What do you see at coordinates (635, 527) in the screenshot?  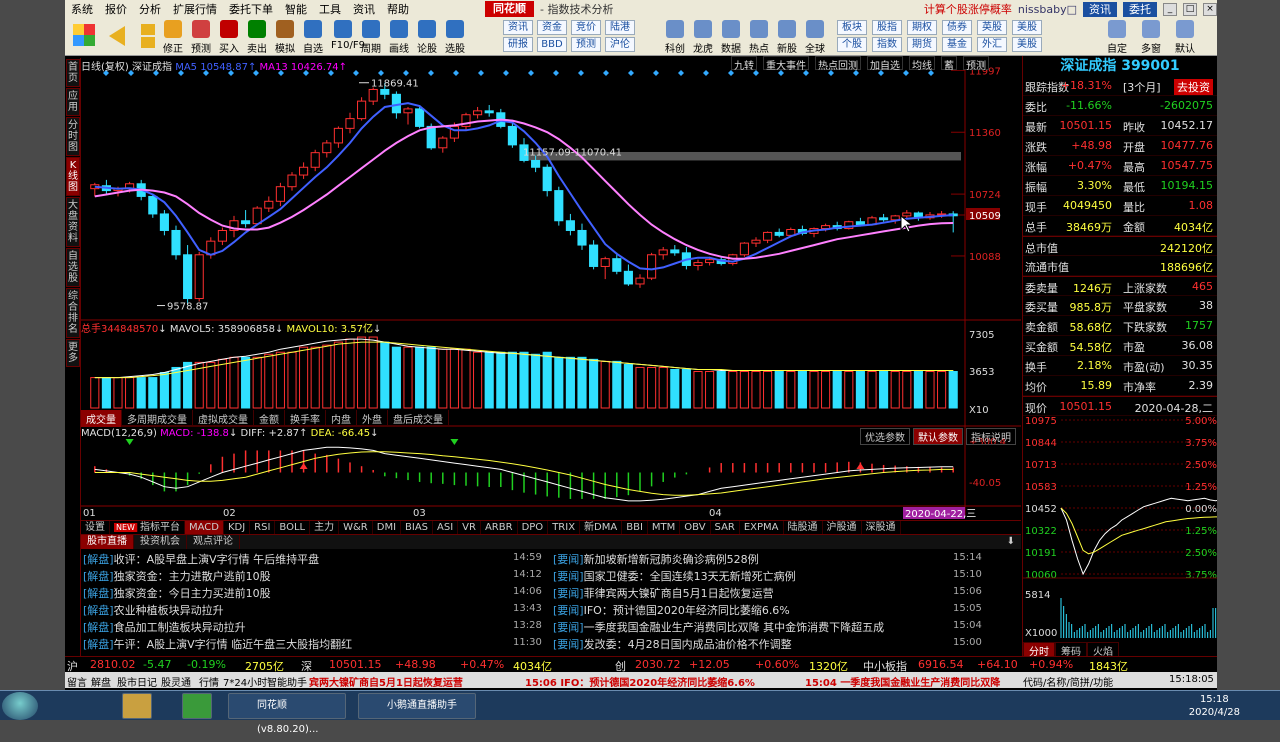 I see `indicator-tab: BBI` at bounding box center [635, 527].